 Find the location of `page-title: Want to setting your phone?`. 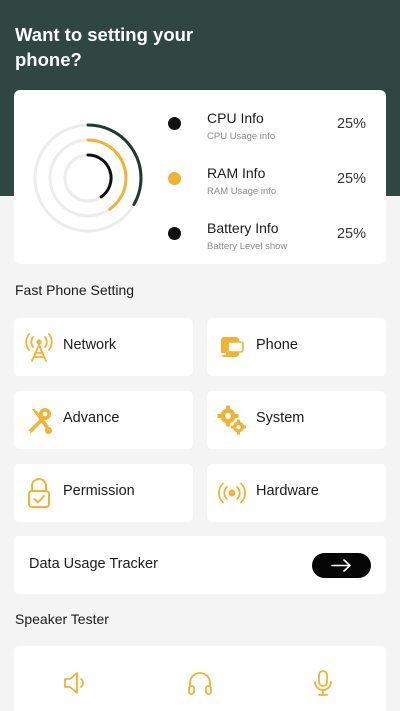

page-title: Want to setting your phone? is located at coordinates (104, 47).